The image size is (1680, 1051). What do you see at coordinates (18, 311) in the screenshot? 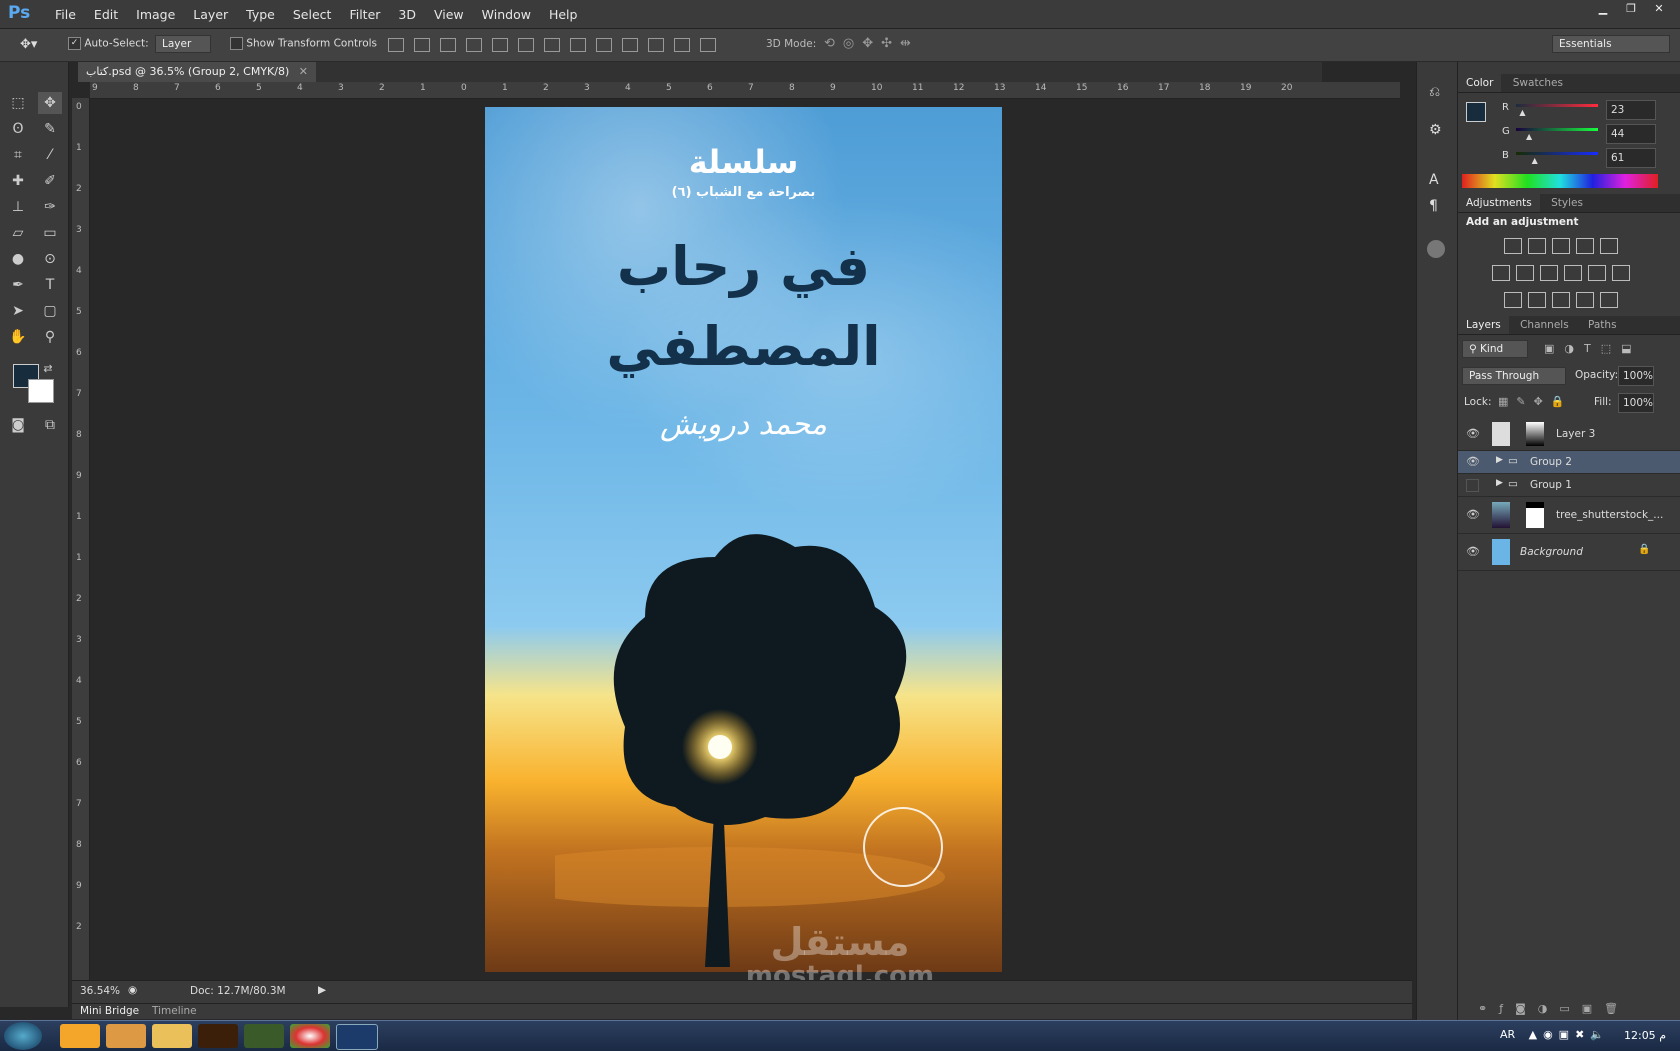
I see `path-select-icon: ➤` at bounding box center [18, 311].